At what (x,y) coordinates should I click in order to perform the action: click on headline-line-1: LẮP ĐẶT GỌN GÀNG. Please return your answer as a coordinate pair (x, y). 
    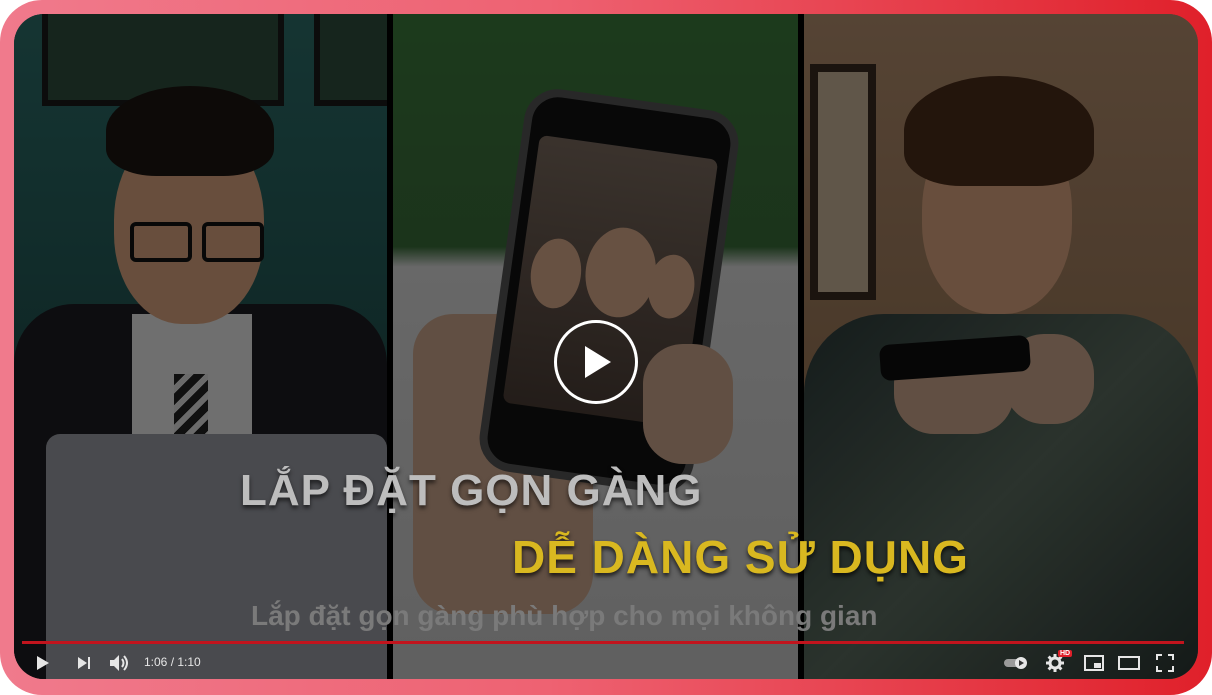
    Looking at the image, I should click on (471, 490).